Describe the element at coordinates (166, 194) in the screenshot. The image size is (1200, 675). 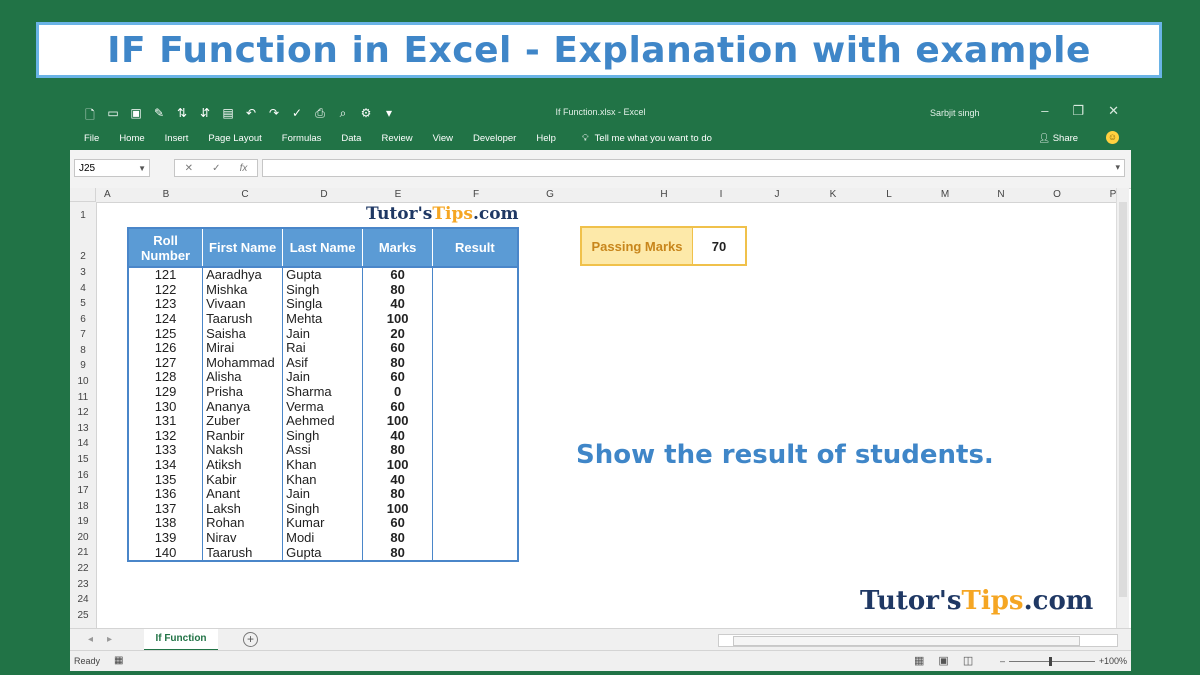
I see `column-header: B` at that location.